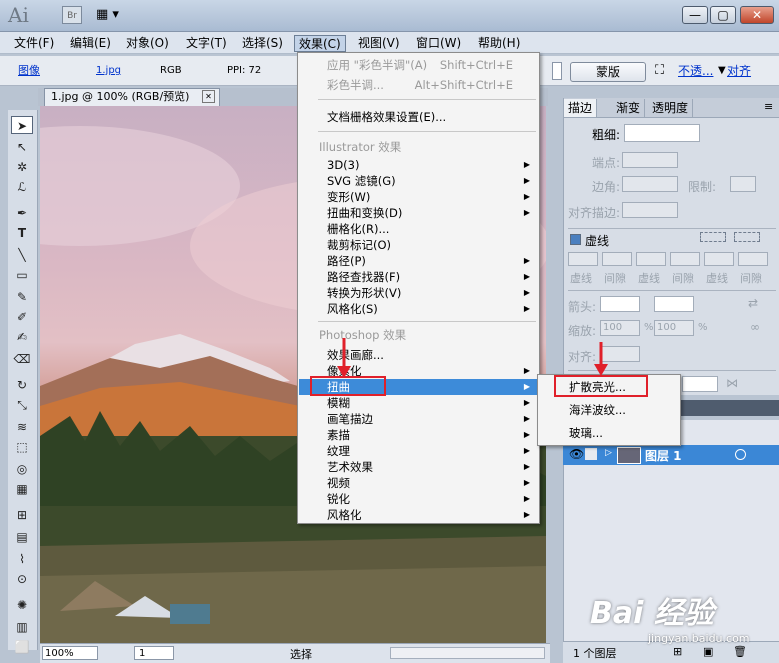 This screenshot has height=663, width=779. What do you see at coordinates (601, 370) in the screenshot?
I see `arrow-to-diffuse-glow-head` at bounding box center [601, 370].